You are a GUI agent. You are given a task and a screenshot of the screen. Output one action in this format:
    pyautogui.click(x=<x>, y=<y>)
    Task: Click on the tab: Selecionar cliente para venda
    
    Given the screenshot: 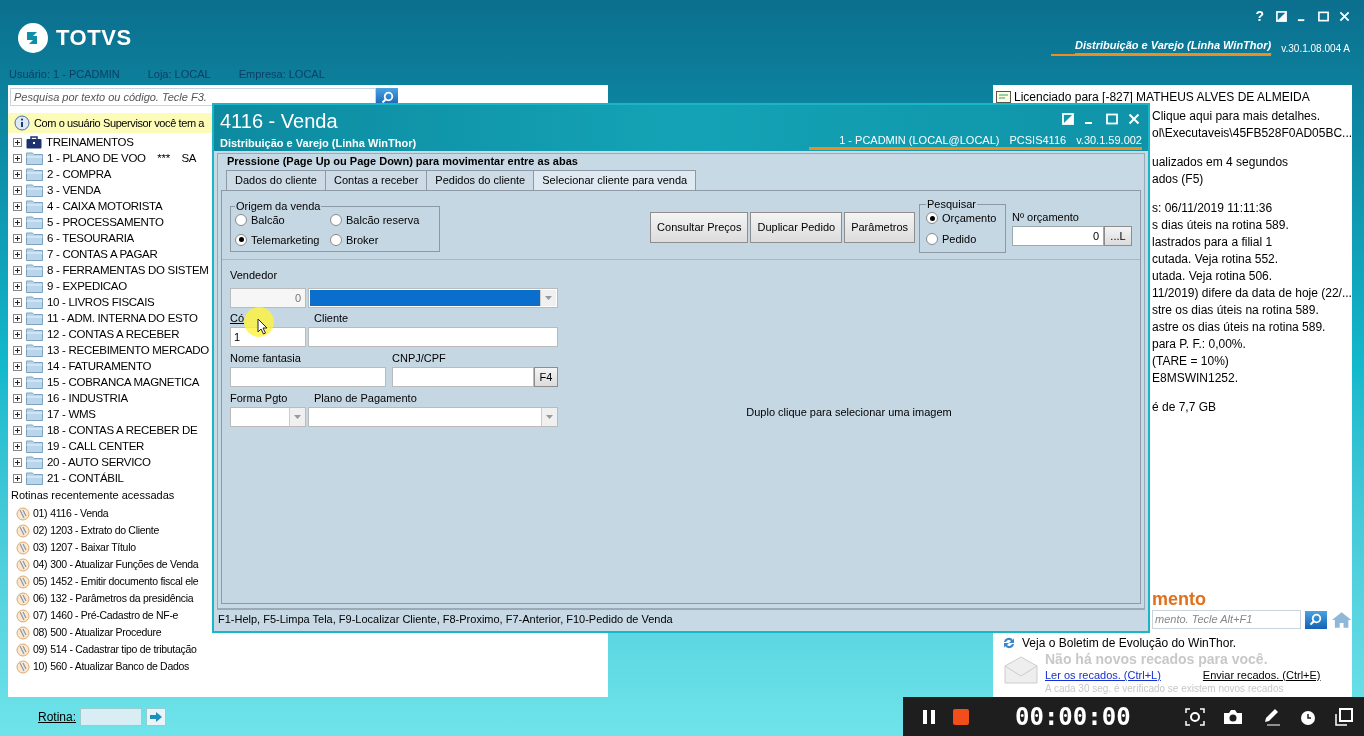 What is the action you would take?
    pyautogui.click(x=615, y=180)
    